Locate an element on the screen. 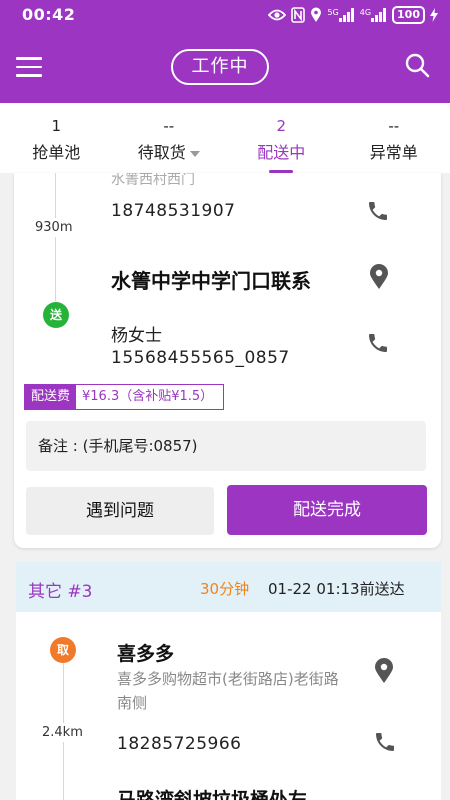  time-limit: 30分钟 is located at coordinates (225, 589).